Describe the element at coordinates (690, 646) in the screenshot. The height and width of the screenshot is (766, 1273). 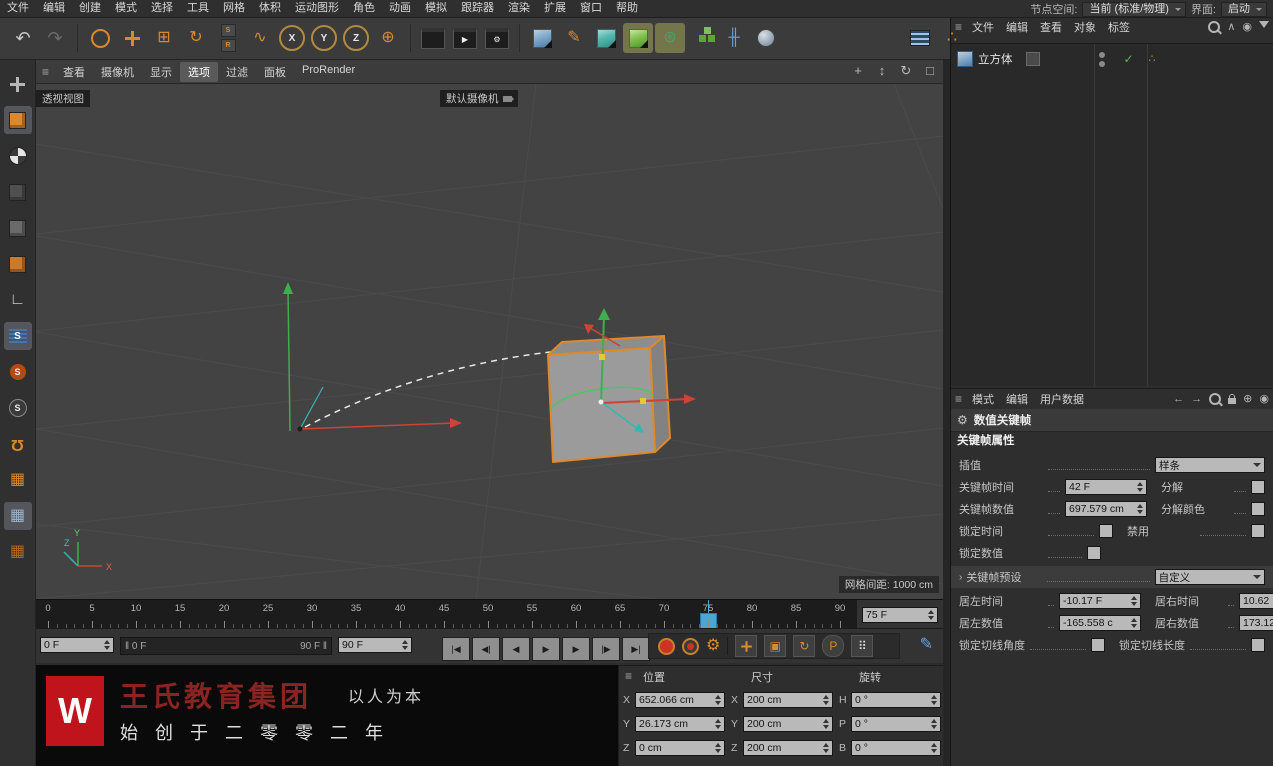
I see `keyframe-selection-button` at that location.